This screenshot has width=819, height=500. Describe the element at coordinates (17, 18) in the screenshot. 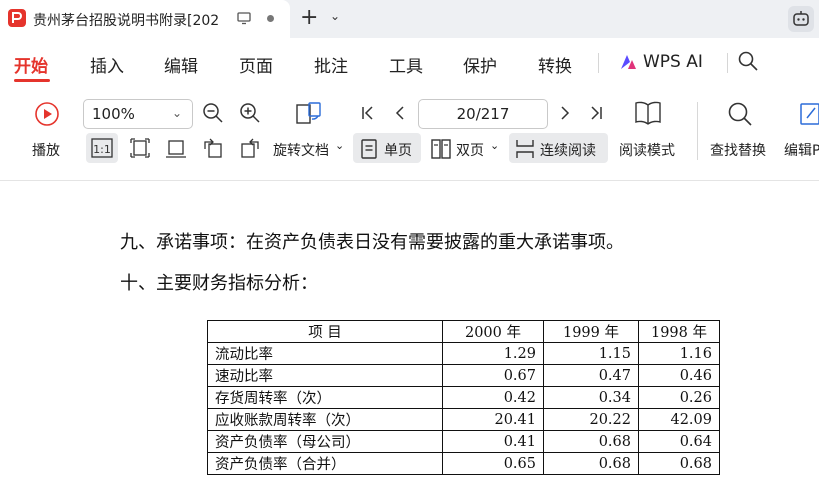

I see `pdf-app-icon` at that location.